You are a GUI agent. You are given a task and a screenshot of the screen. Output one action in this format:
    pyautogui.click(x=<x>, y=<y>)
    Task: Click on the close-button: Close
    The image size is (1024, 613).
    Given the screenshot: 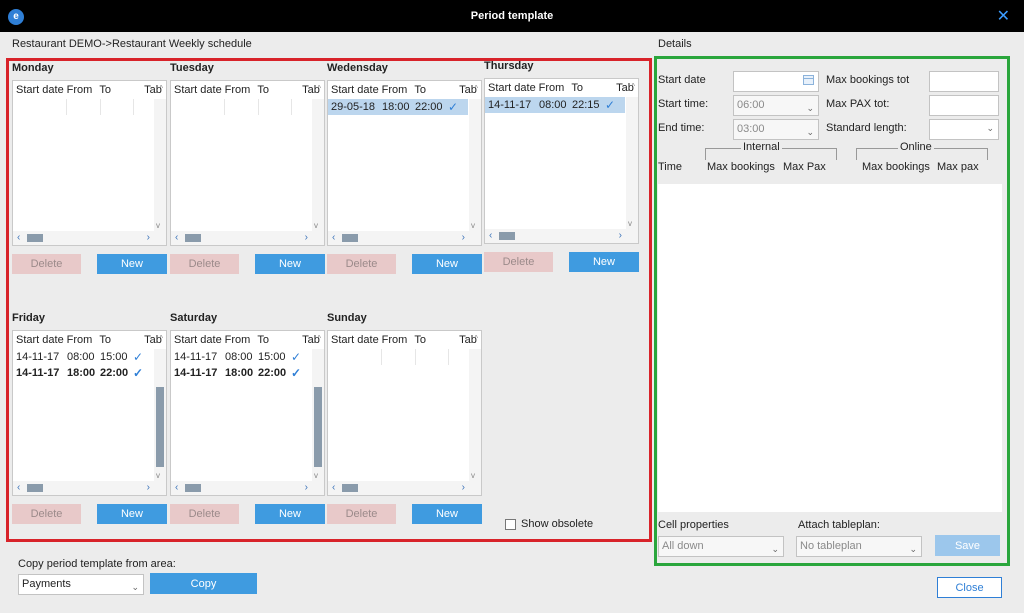 What is the action you would take?
    pyautogui.click(x=969, y=587)
    